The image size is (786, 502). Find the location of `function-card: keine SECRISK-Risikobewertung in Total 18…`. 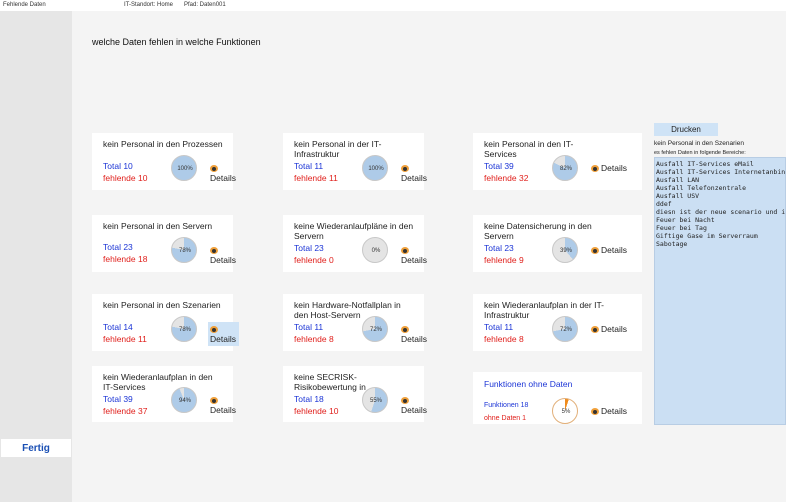

function-card: keine SECRISK-Risikobewertung in Total 18… is located at coordinates (355, 394).